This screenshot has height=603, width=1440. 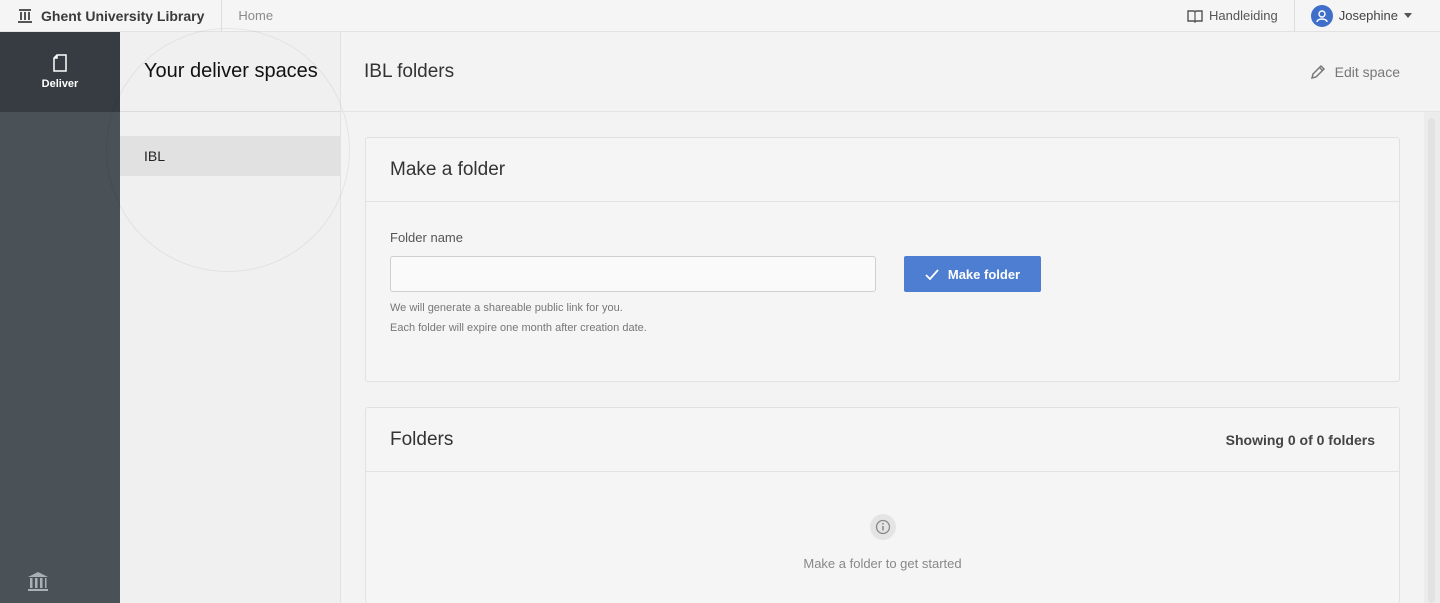 I want to click on manual-link: Handleiding, so click(x=1240, y=15).